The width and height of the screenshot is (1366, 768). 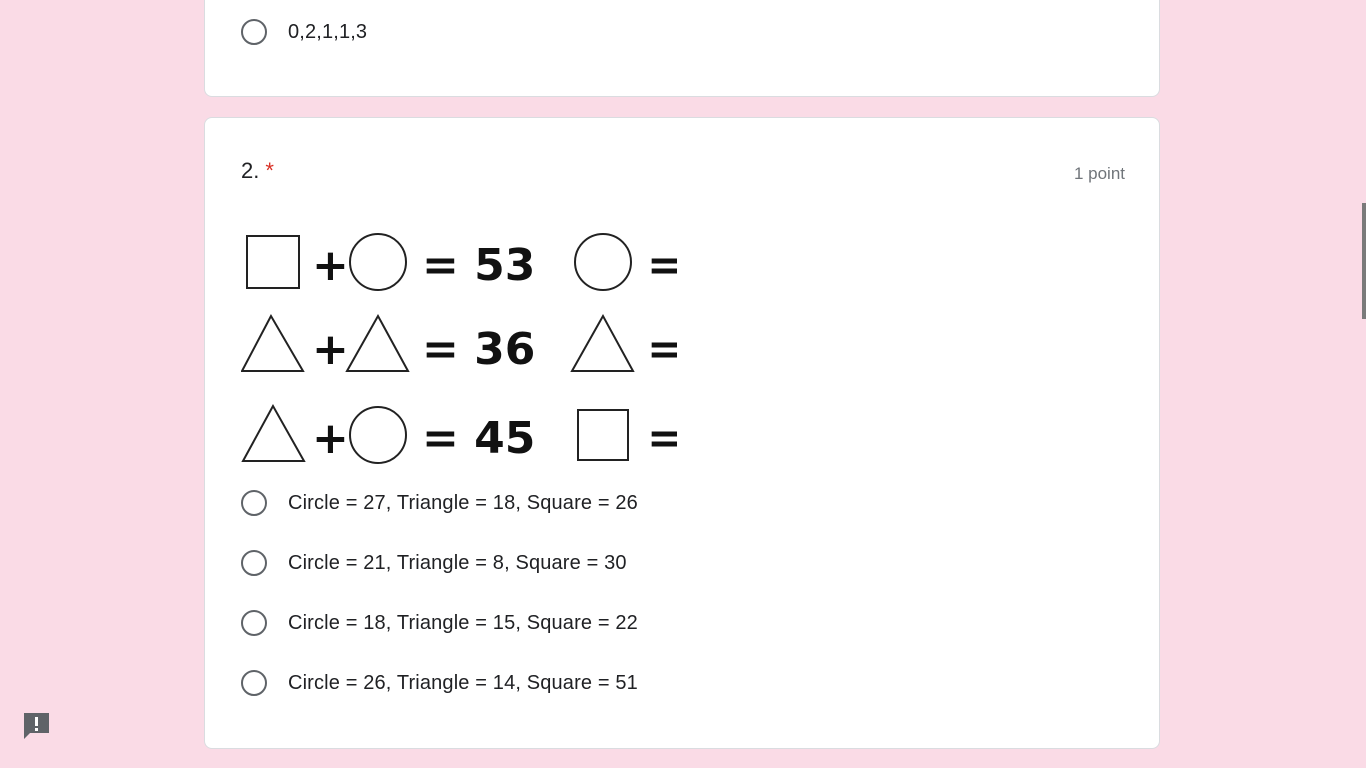 I want to click on report-button, so click(x=36, y=725).